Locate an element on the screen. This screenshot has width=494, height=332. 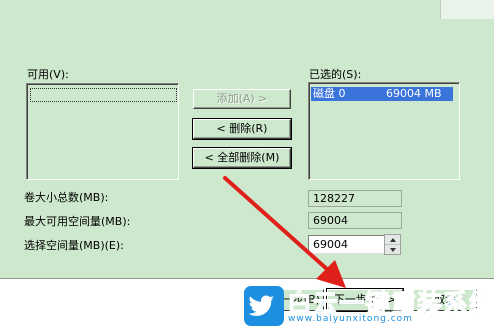
max-space-field: 69004 is located at coordinates (355, 220).